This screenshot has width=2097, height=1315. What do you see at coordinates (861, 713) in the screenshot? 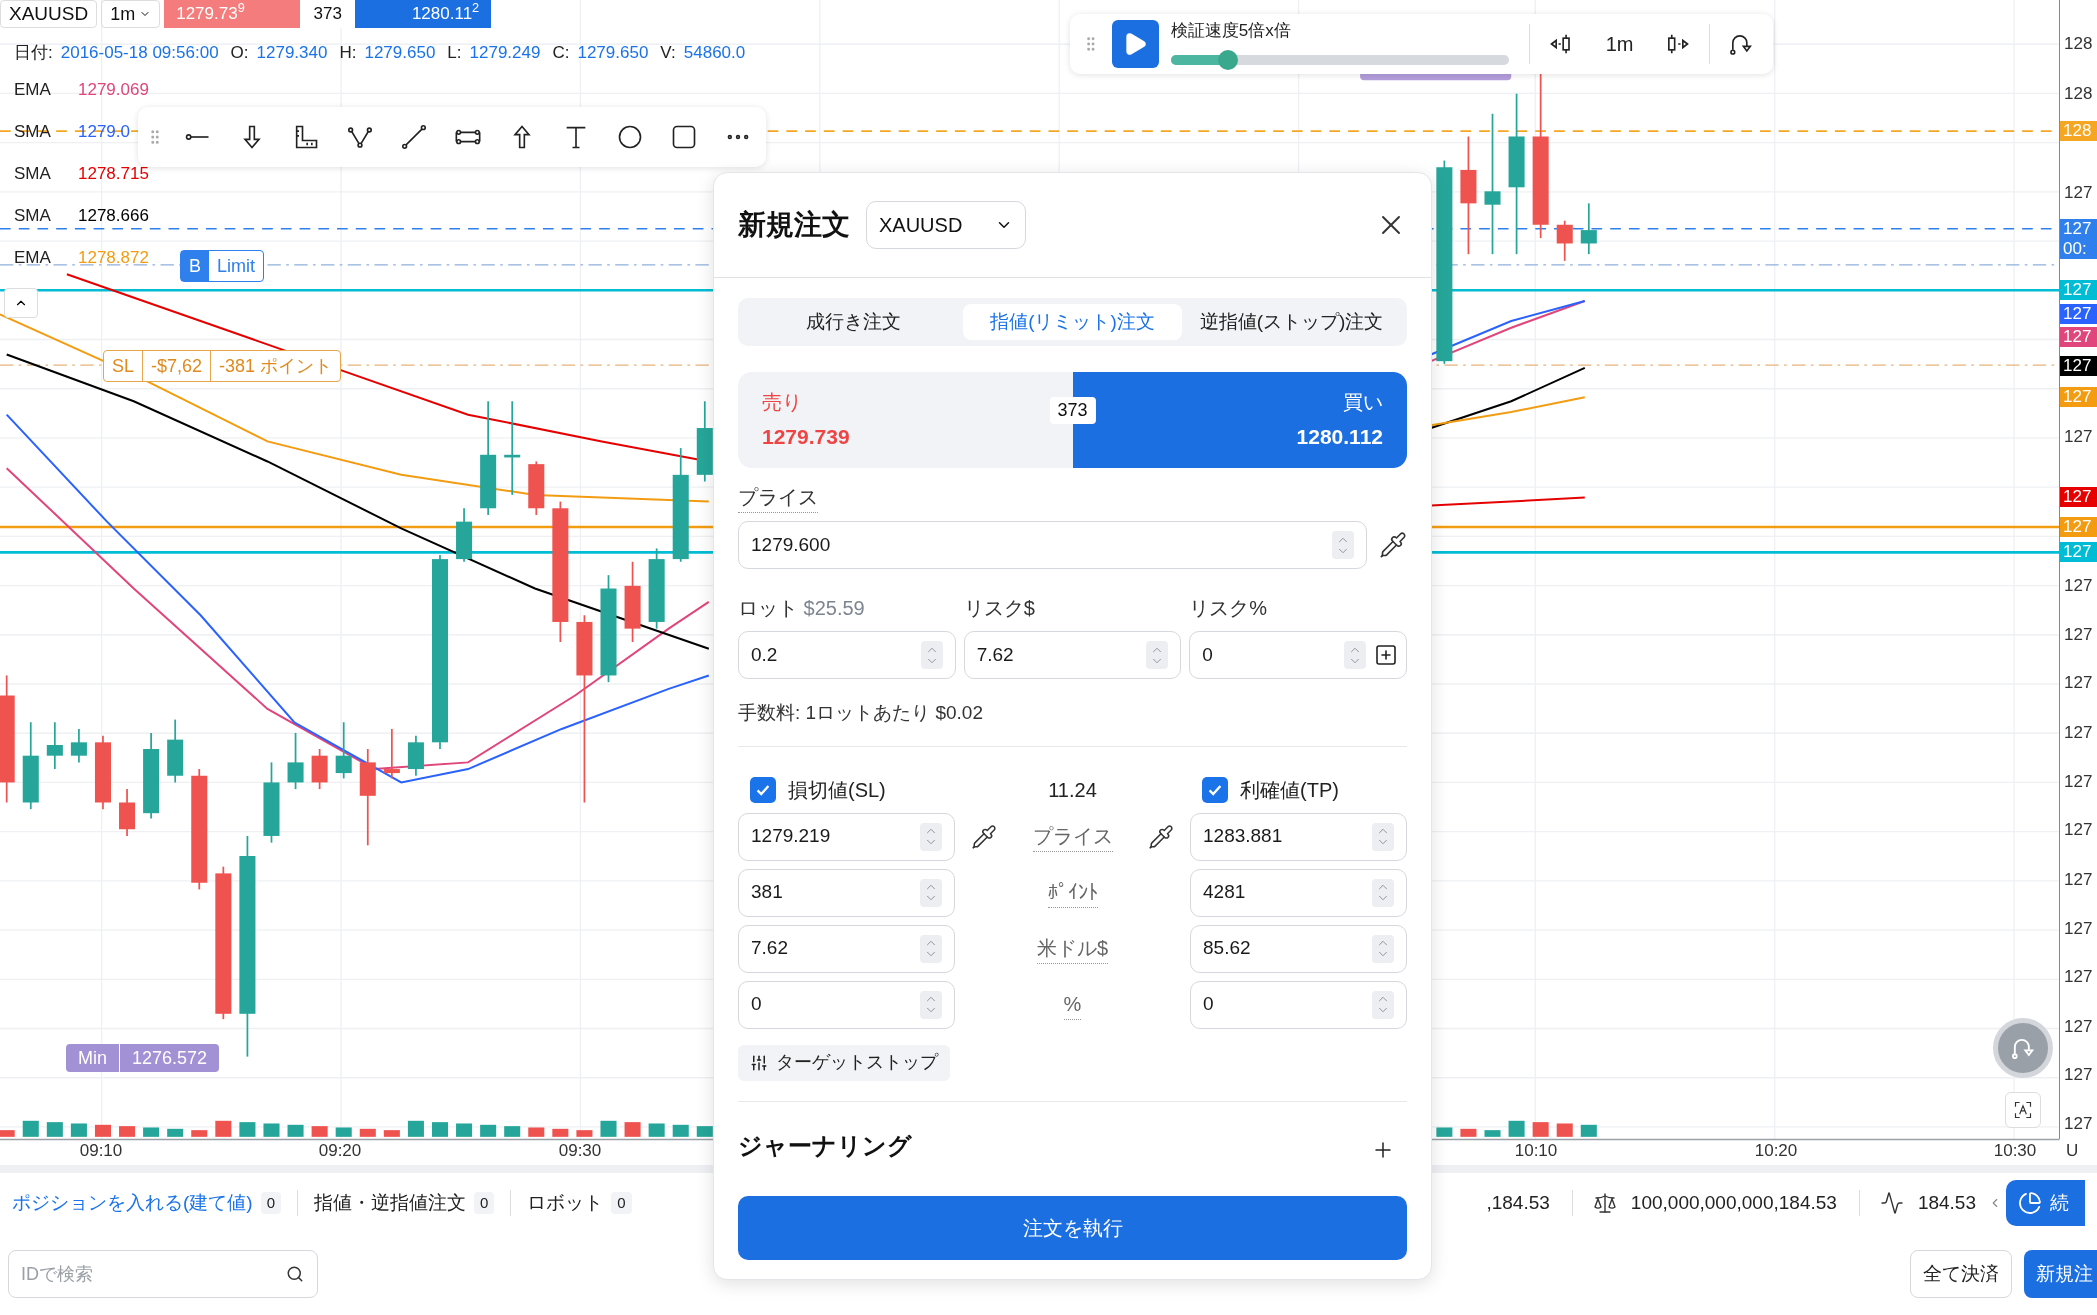
I see `fee-text: 手数料: 1ロットあたり $0.02` at bounding box center [861, 713].